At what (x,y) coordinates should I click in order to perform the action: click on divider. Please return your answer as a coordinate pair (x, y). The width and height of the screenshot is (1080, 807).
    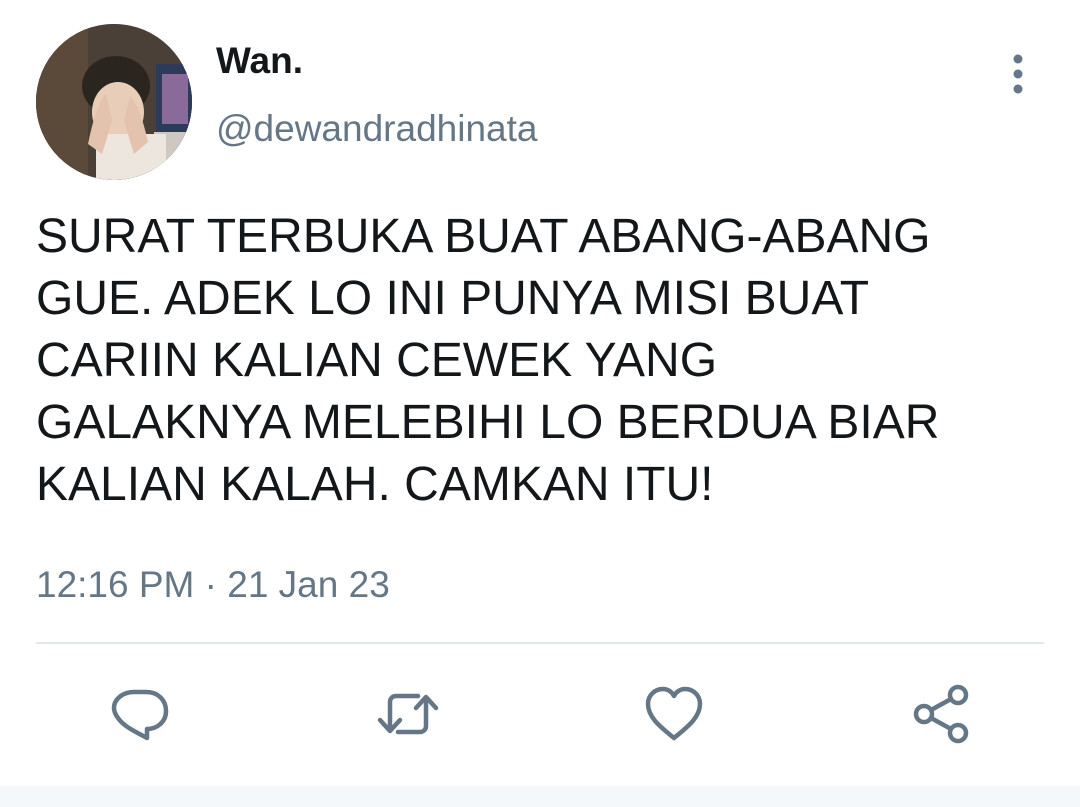
    Looking at the image, I should click on (540, 643).